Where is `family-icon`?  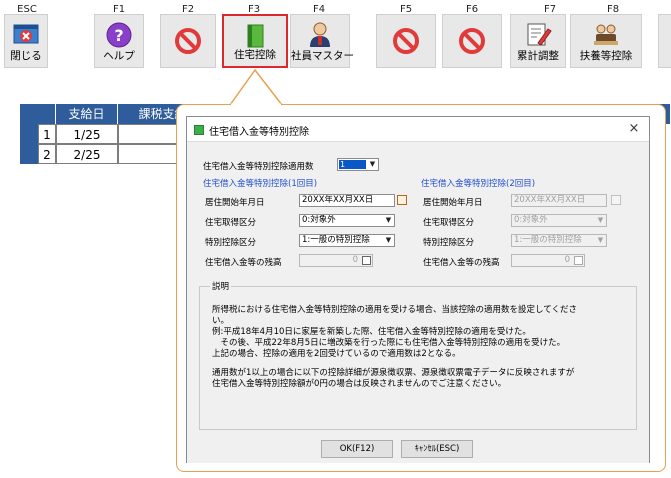
family-icon is located at coordinates (606, 34).